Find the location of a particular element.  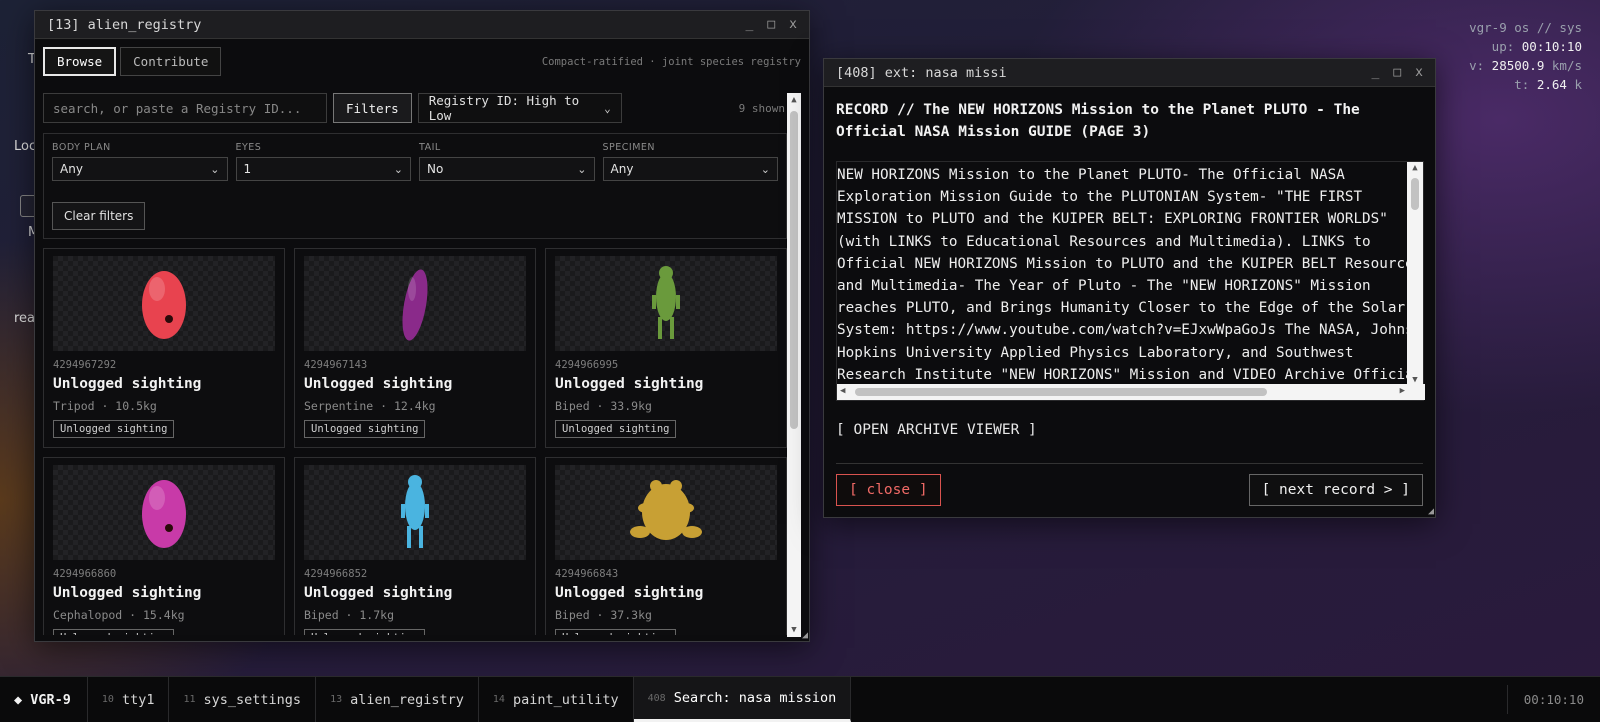

task-label: paint_utility is located at coordinates (565, 699).